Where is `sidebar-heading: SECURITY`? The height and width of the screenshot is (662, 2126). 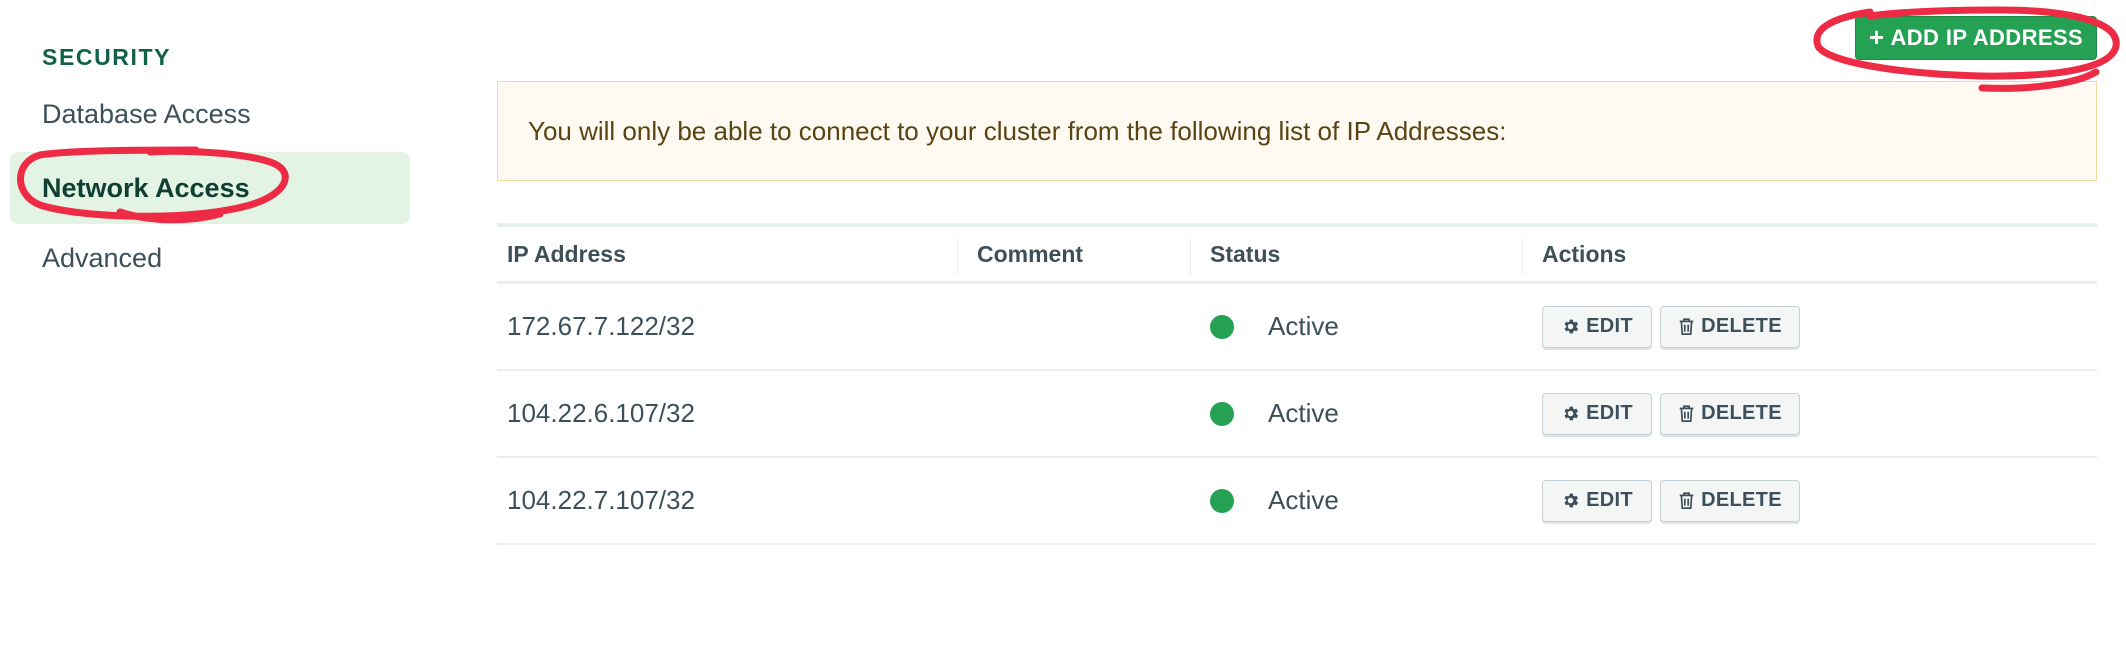
sidebar-heading: SECURITY is located at coordinates (107, 57).